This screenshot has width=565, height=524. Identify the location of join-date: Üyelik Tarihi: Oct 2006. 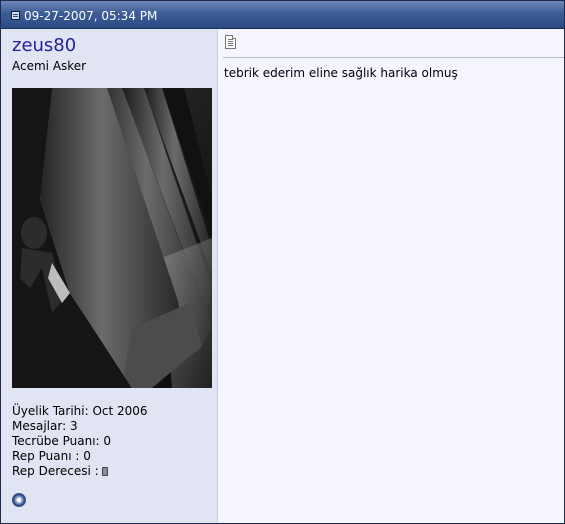
(80, 411).